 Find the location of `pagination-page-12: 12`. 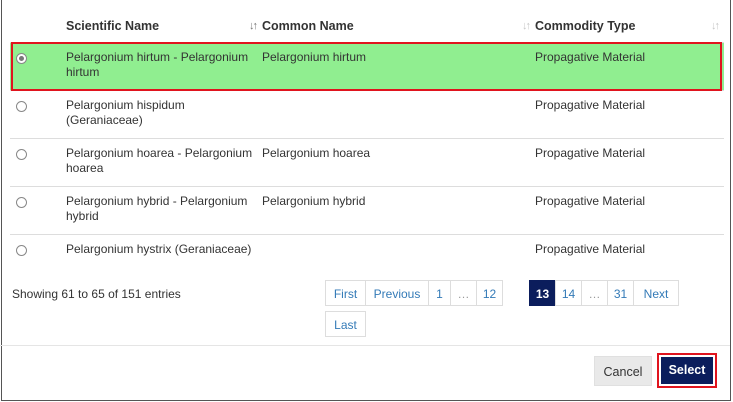

pagination-page-12: 12 is located at coordinates (489, 293).